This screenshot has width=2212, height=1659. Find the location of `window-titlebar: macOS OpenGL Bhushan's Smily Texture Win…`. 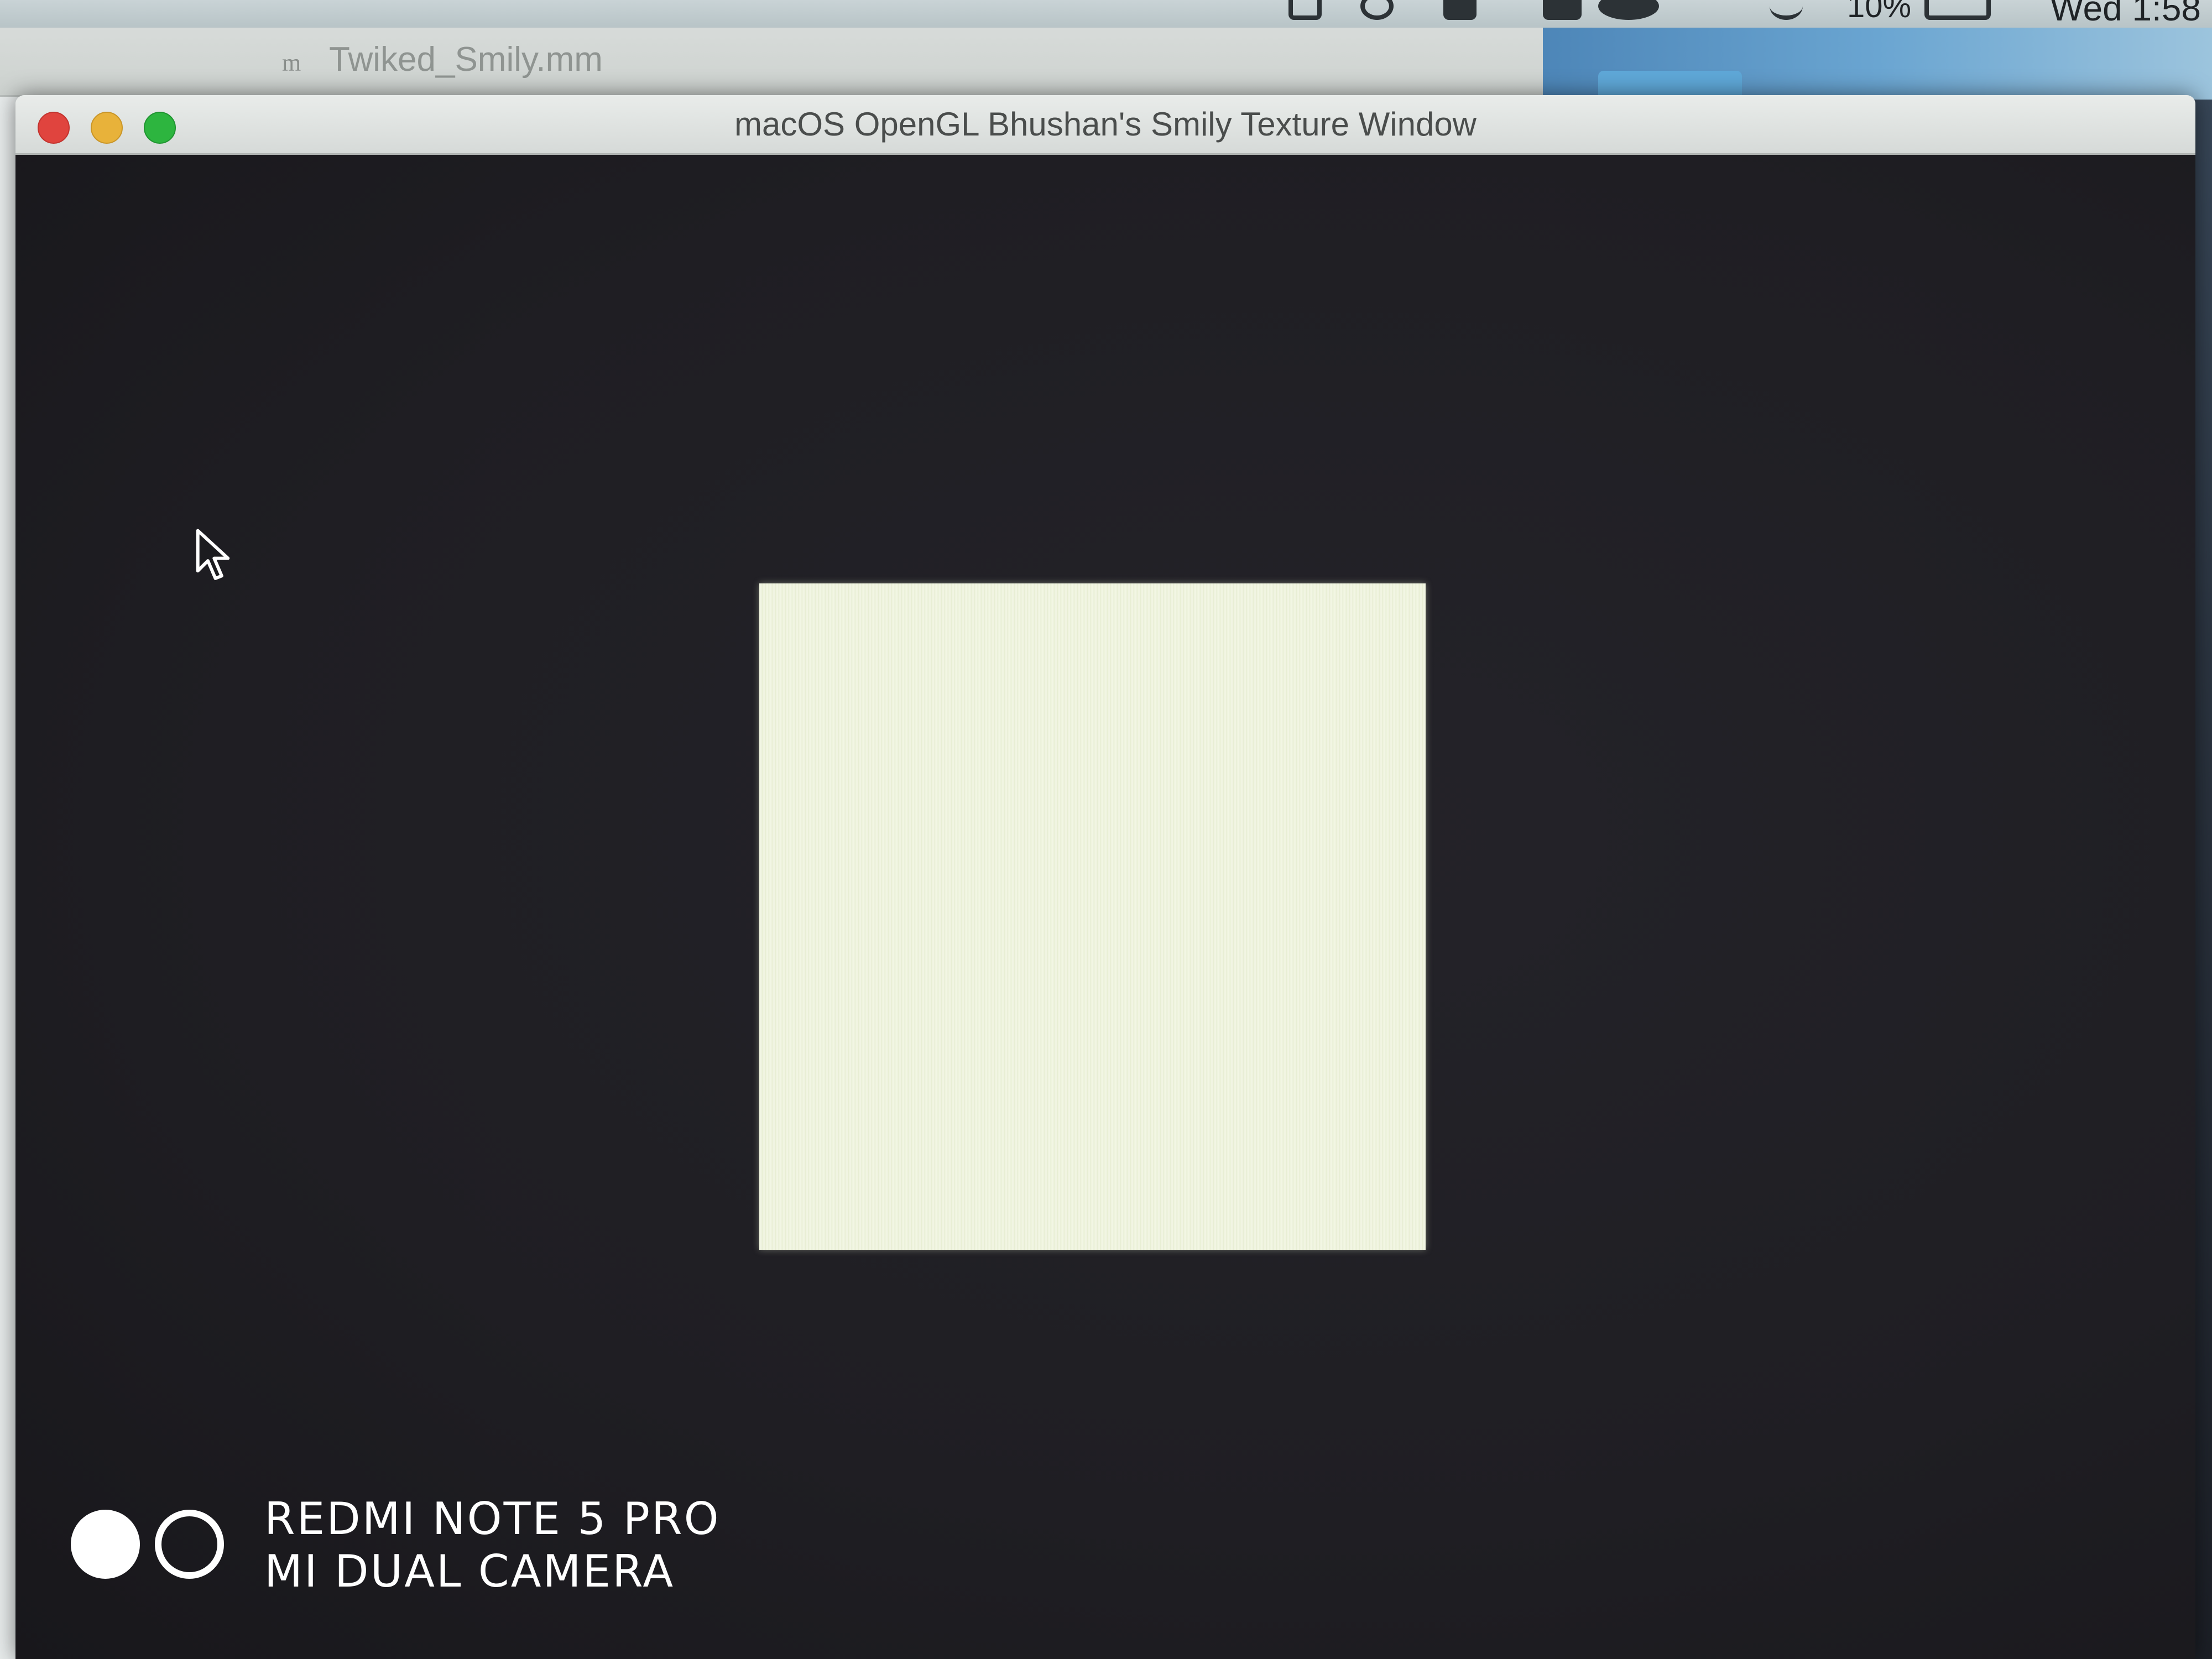

window-titlebar: macOS OpenGL Bhushan's Smily Texture Win… is located at coordinates (1105, 125).